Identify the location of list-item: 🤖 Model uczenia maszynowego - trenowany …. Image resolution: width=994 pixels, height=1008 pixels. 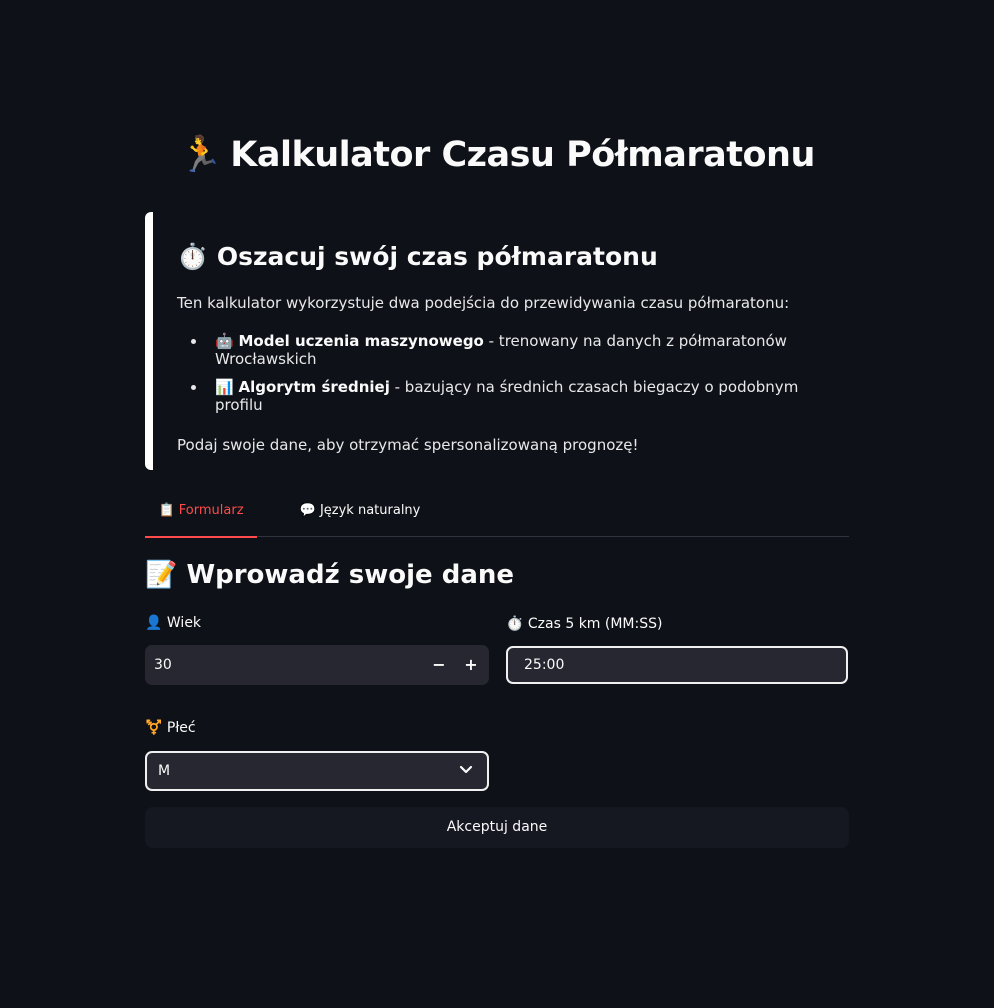
(516, 350).